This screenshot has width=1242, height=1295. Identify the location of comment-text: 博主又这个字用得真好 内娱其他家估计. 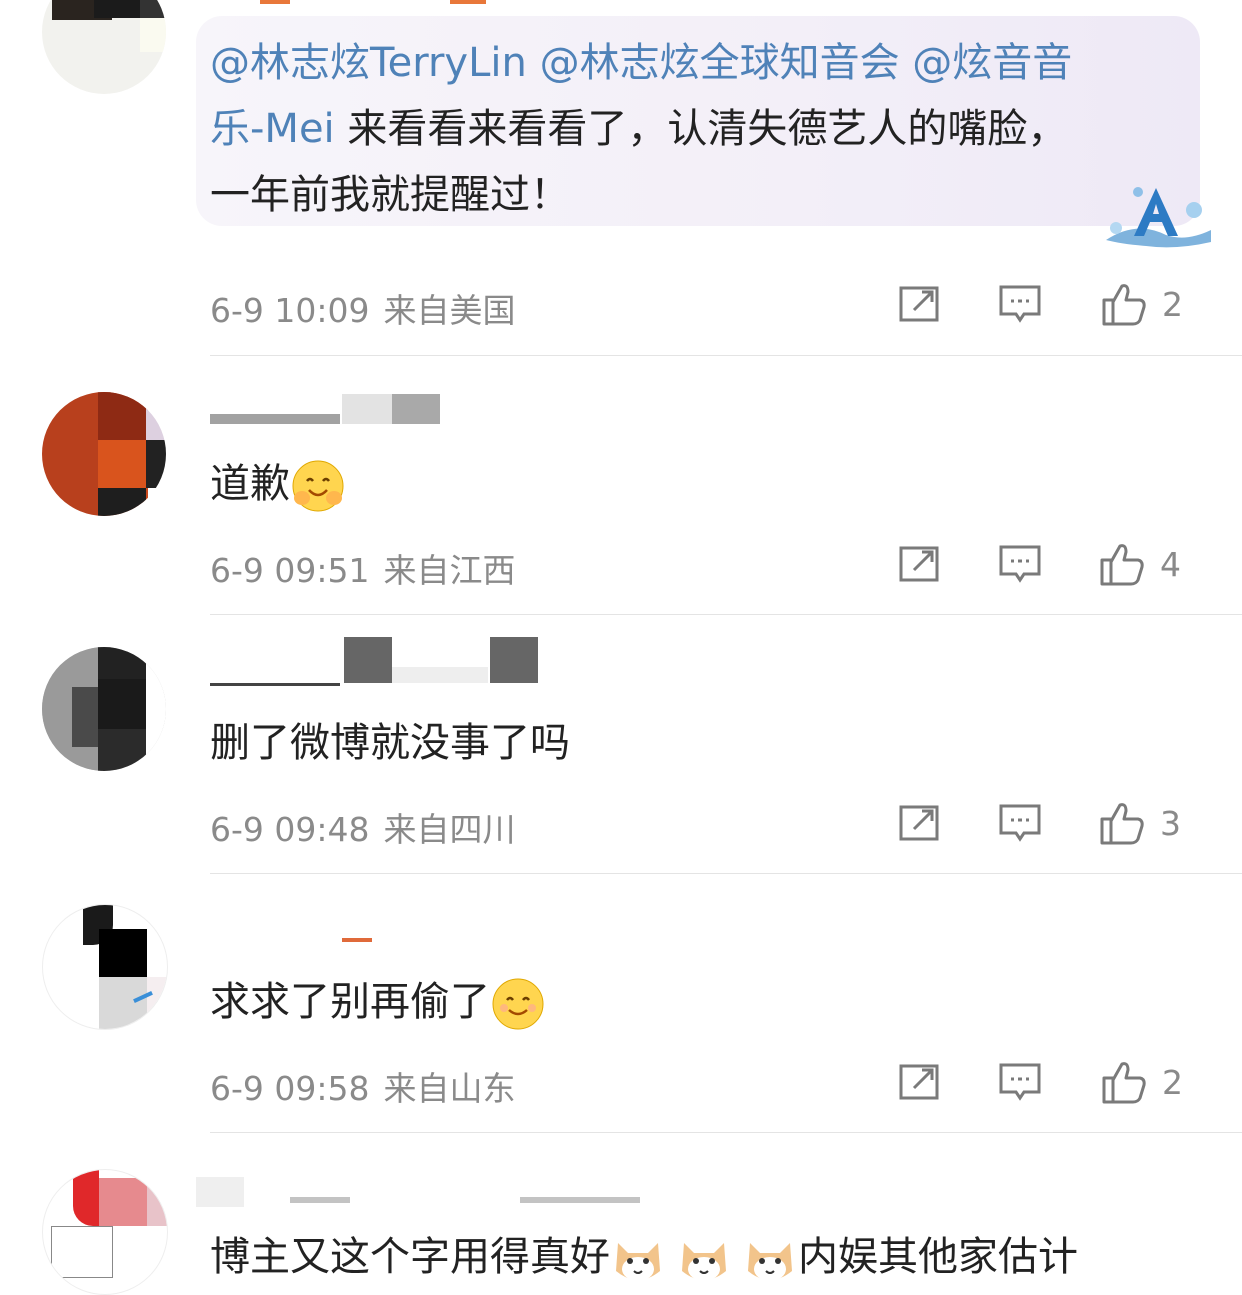
(644, 1259).